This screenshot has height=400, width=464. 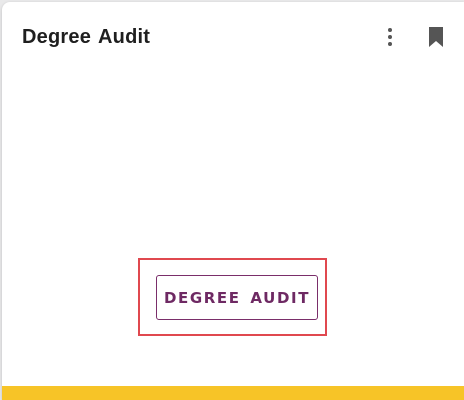 I want to click on bookmark-icon, so click(x=436, y=37).